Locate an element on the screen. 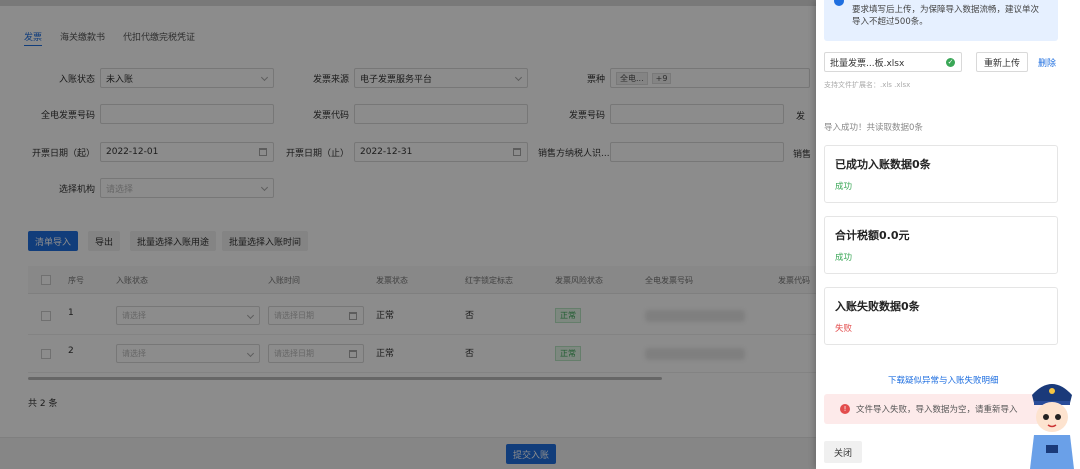 The height and width of the screenshot is (469, 1080). tax-total-card: 合计税额0.0元 成功 is located at coordinates (941, 245).